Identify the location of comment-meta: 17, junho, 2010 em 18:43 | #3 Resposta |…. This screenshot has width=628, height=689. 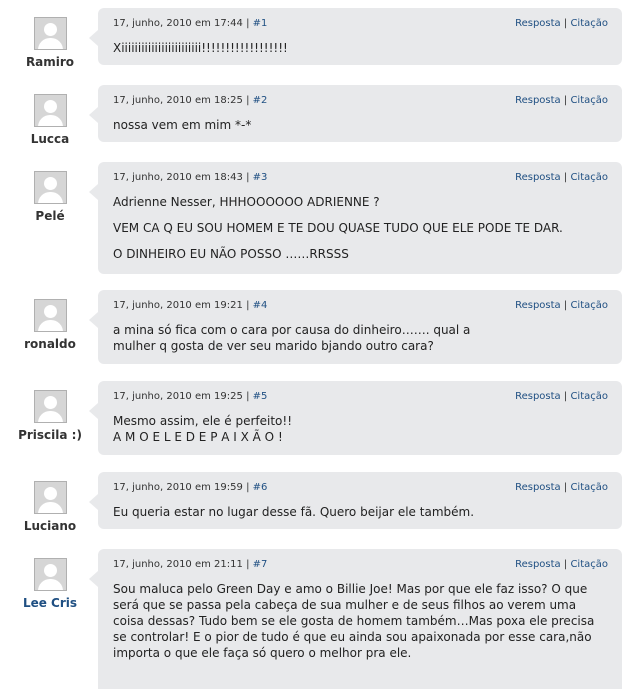
(360, 177).